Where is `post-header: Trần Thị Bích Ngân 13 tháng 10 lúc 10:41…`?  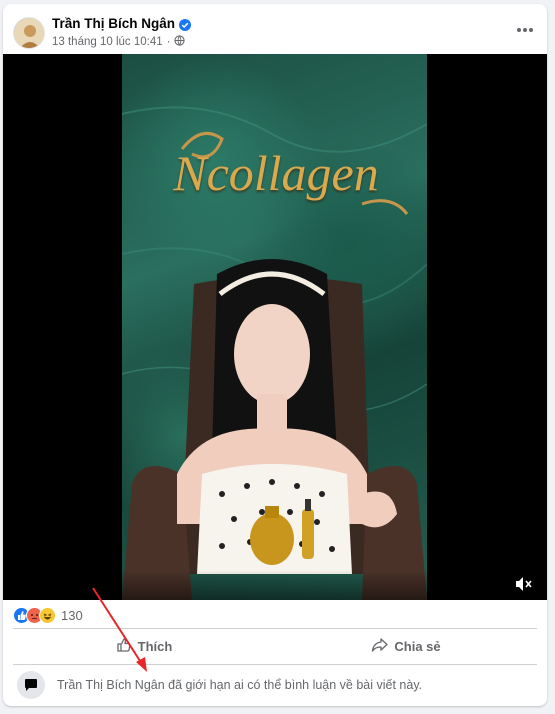
post-header: Trần Thị Bích Ngân 13 tháng 10 lúc 10:41… is located at coordinates (275, 29).